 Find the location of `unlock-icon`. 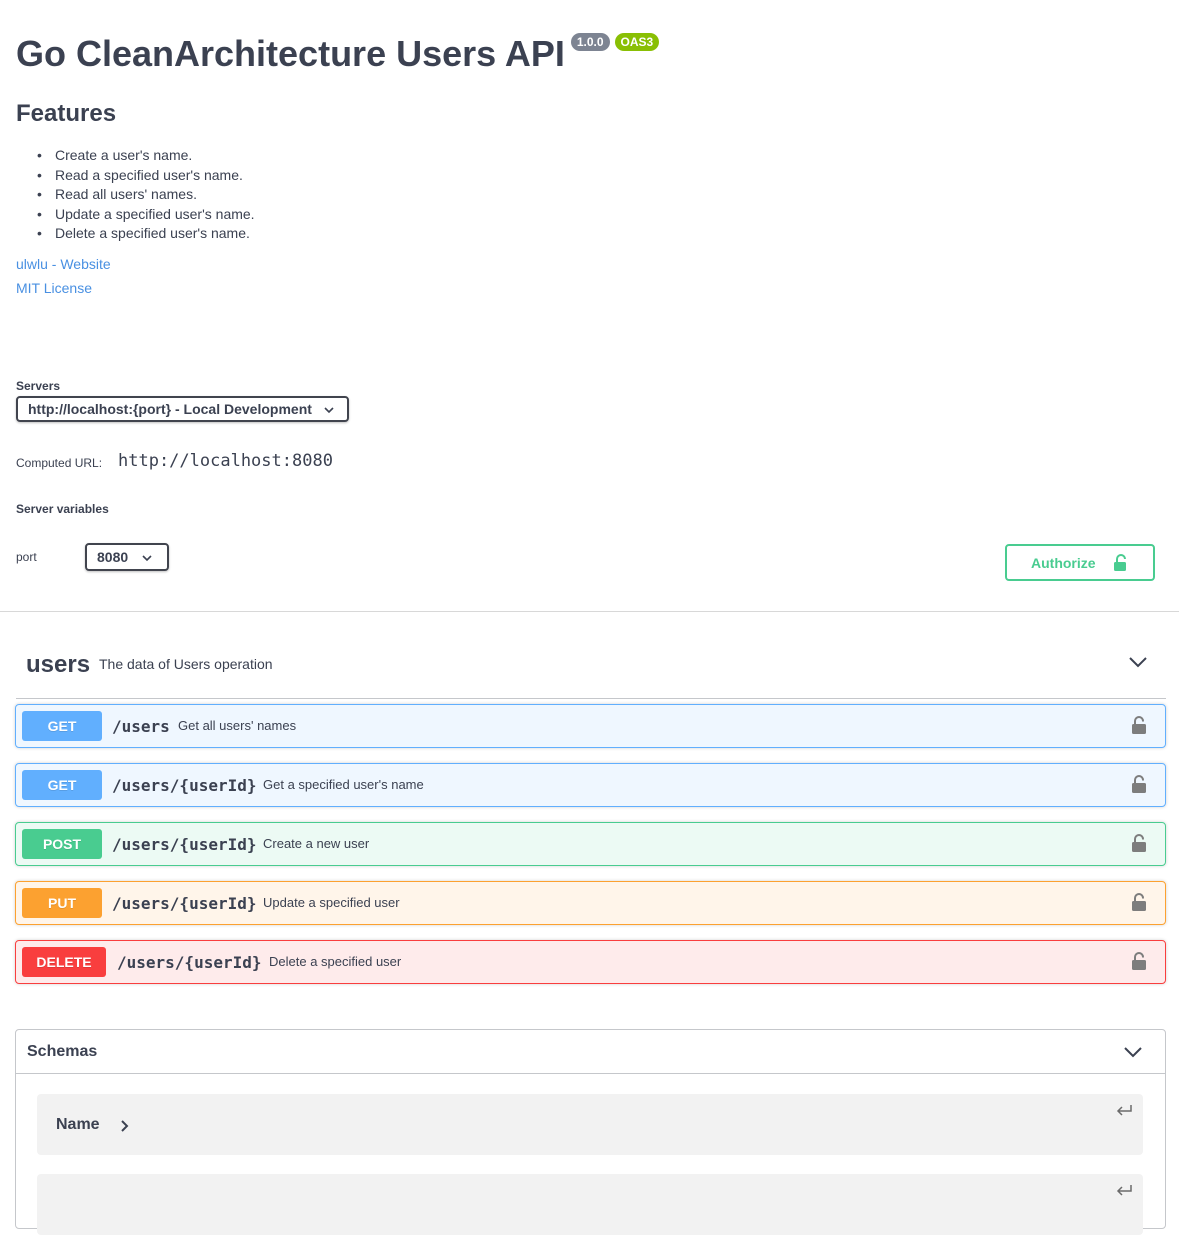

unlock-icon is located at coordinates (1120, 562).